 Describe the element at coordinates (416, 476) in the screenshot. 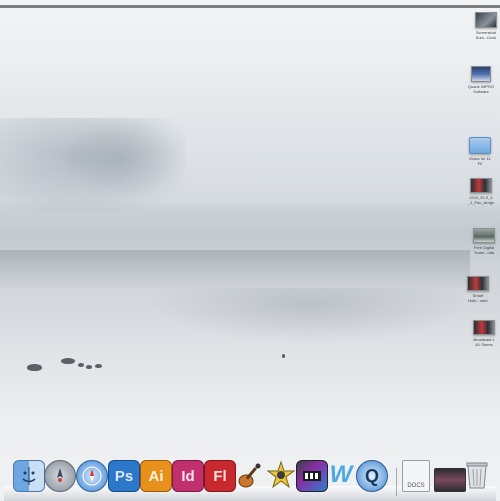

I see `documents-stack-icon: DOCS` at that location.